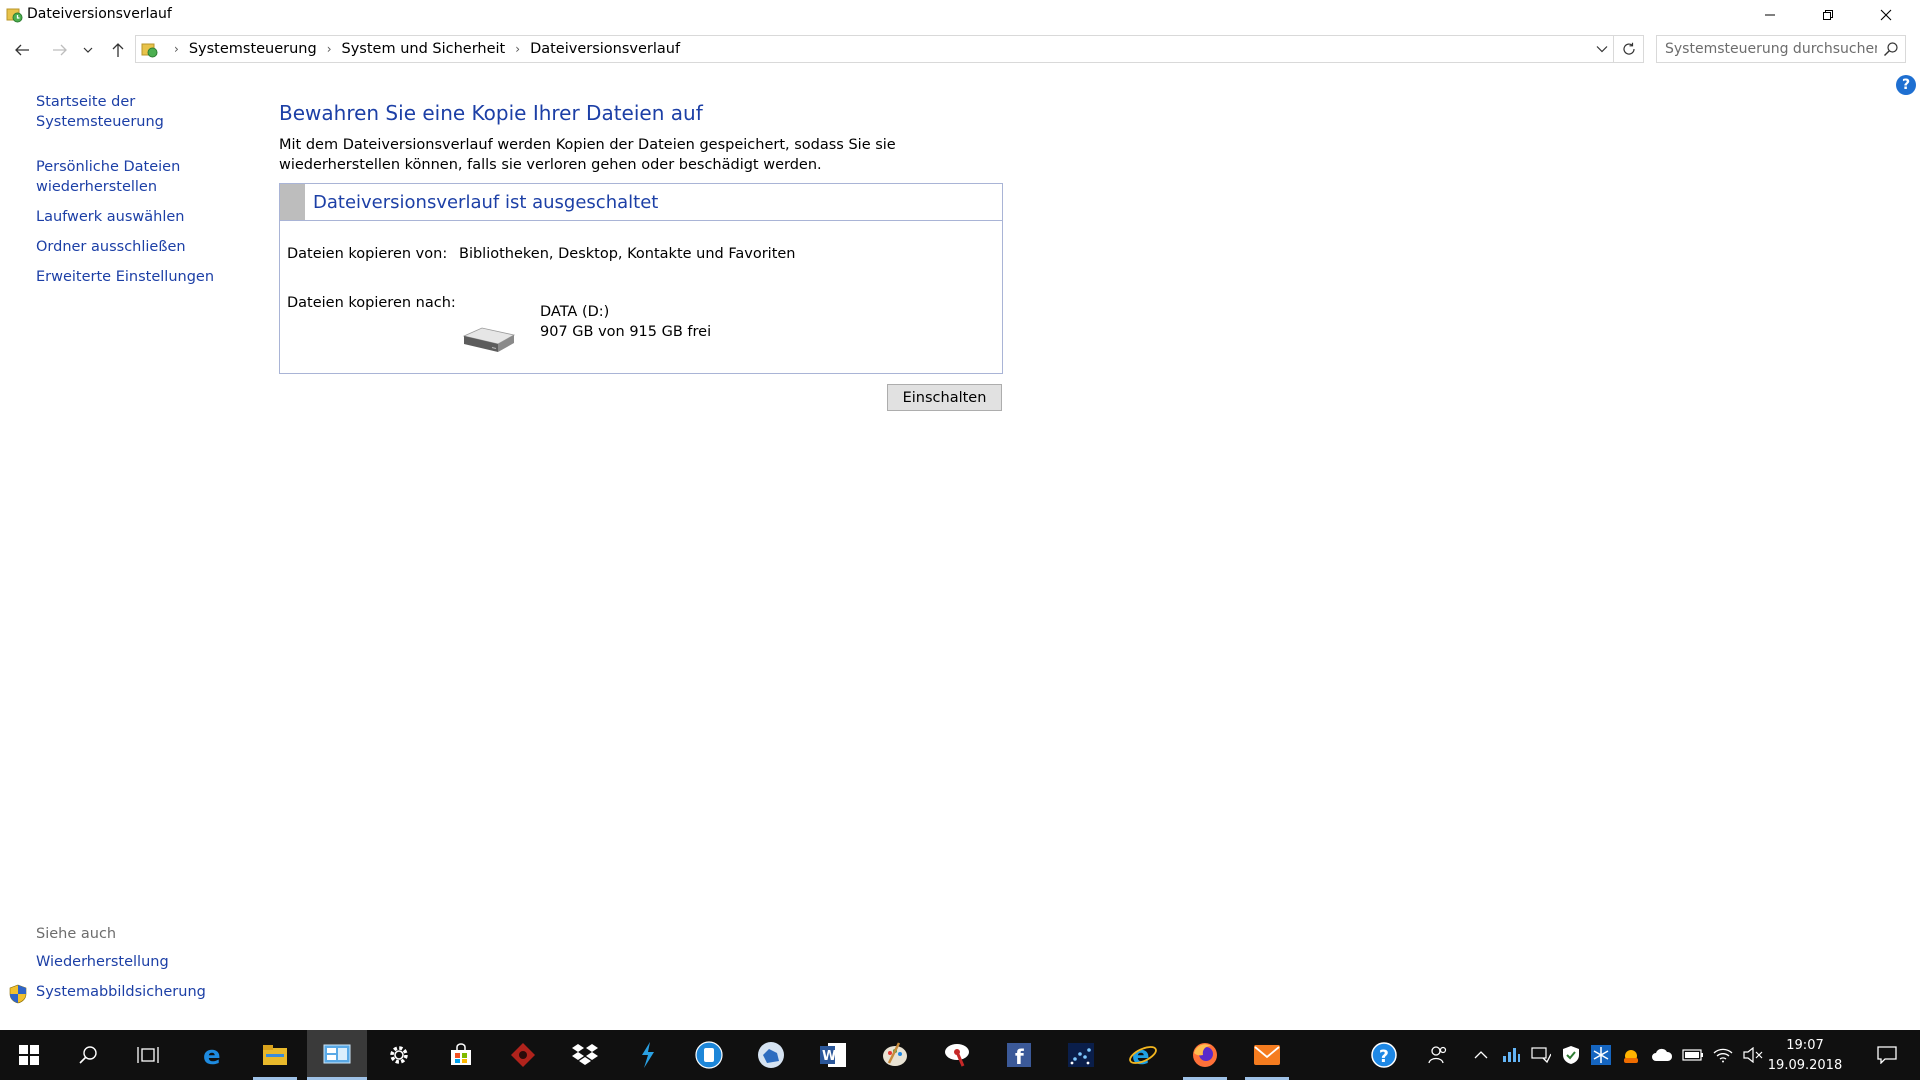 Image resolution: width=1920 pixels, height=1080 pixels. I want to click on search-box, so click(1781, 49).